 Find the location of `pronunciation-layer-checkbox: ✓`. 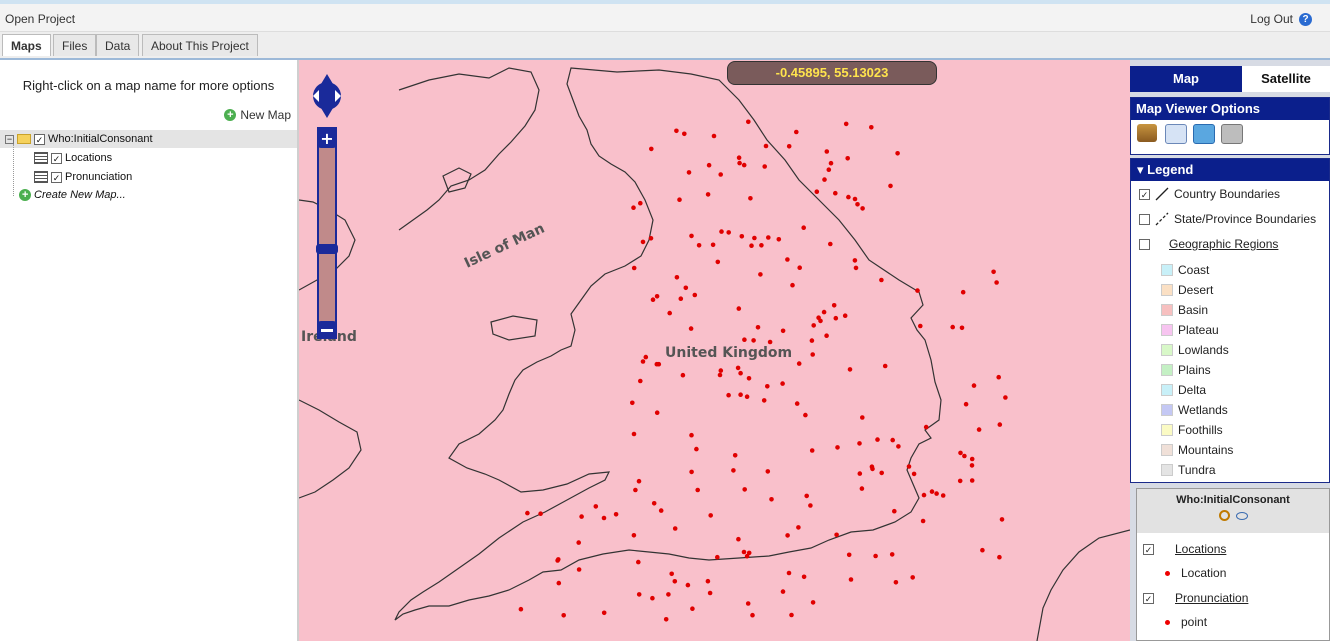

pronunciation-layer-checkbox: ✓ is located at coordinates (1148, 598).